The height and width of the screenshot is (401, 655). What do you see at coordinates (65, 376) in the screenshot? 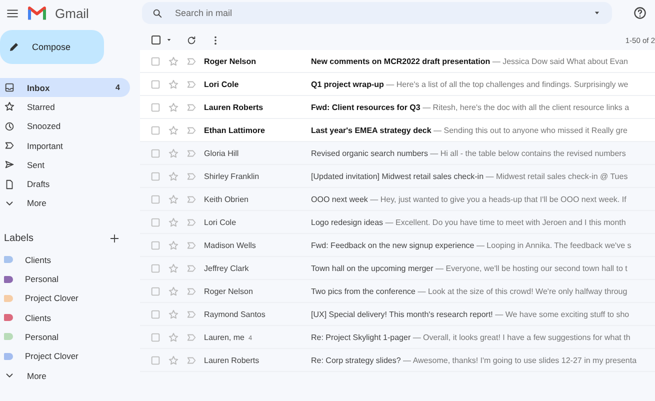
I see `more-labels-item: More` at bounding box center [65, 376].